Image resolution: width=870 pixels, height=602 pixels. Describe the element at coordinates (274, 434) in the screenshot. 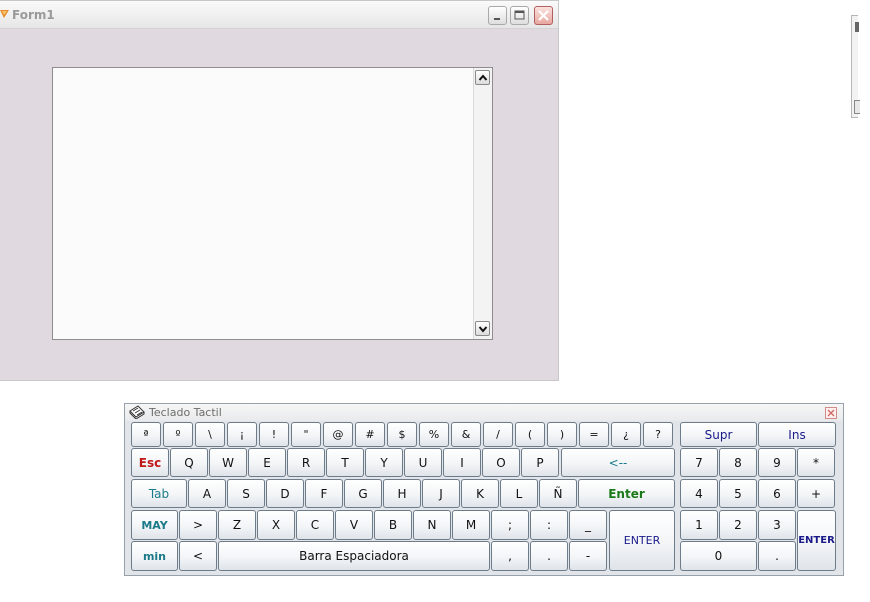

I see `key-u21: !` at that location.